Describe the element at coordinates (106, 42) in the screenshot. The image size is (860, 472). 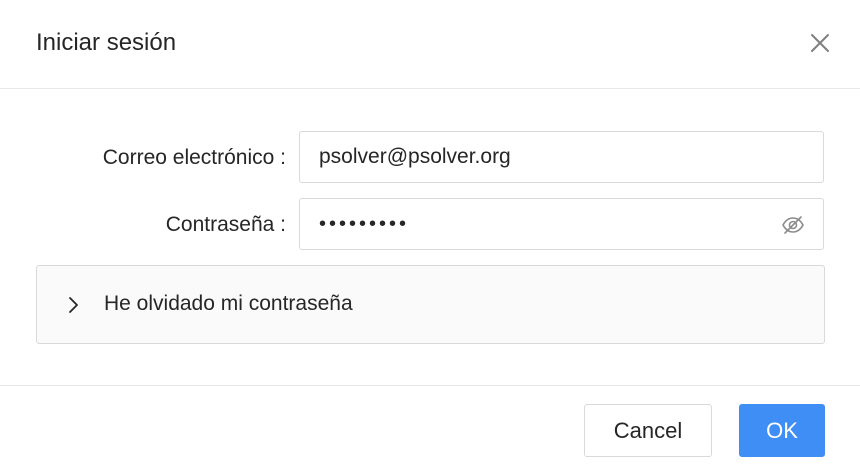
I see `dialog-title: Iniciar sesión` at that location.